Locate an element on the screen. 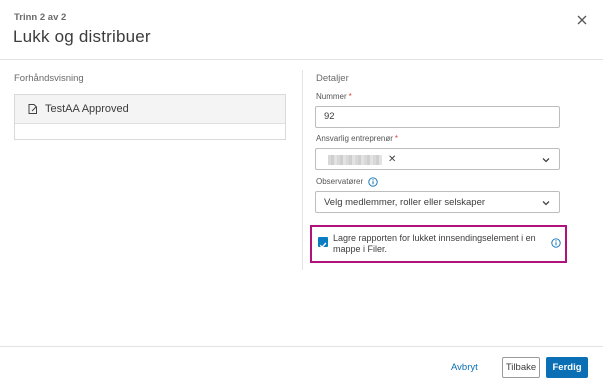  contractor-field-label: Ansvarlig entreprenør * is located at coordinates (357, 138).